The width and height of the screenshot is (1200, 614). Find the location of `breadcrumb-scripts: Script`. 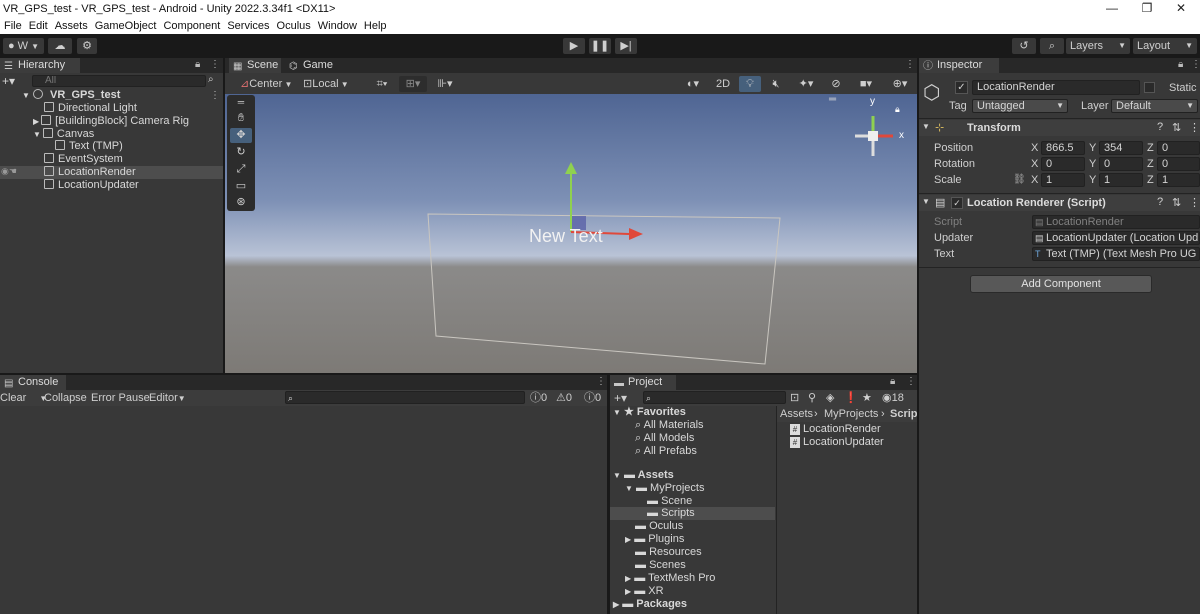

breadcrumb-scripts: Script is located at coordinates (903, 414).